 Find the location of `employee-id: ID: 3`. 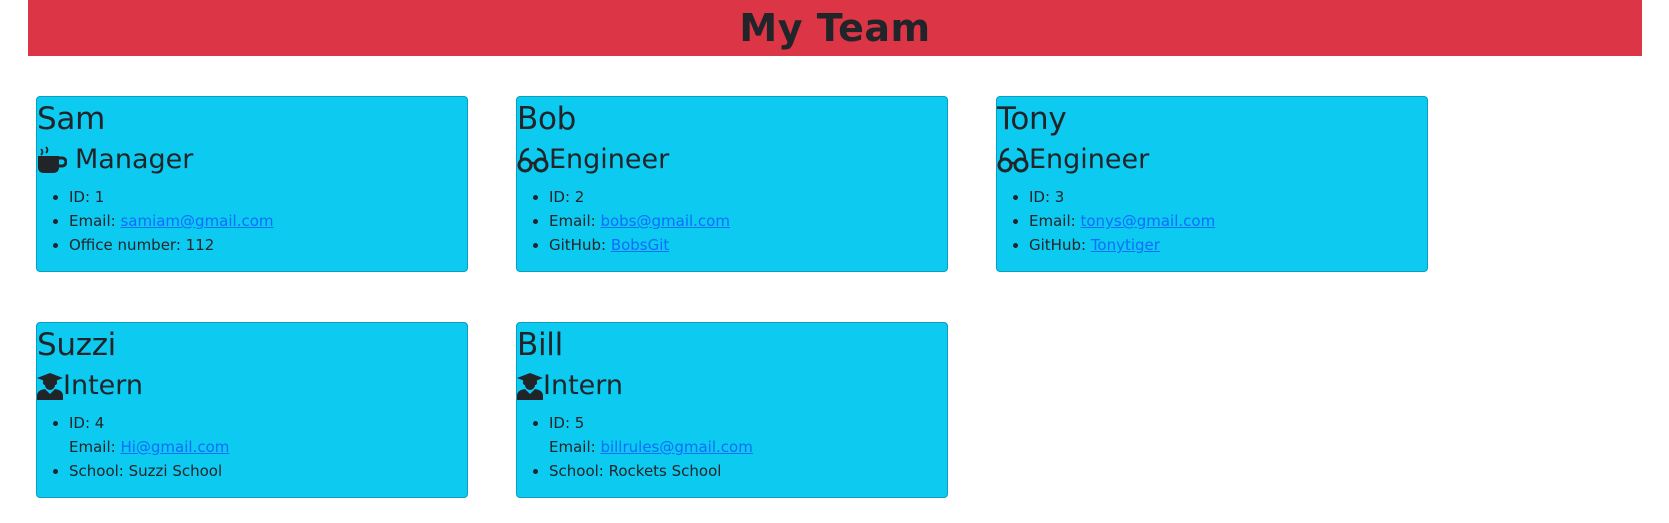

employee-id: ID: 3 is located at coordinates (1228, 197).